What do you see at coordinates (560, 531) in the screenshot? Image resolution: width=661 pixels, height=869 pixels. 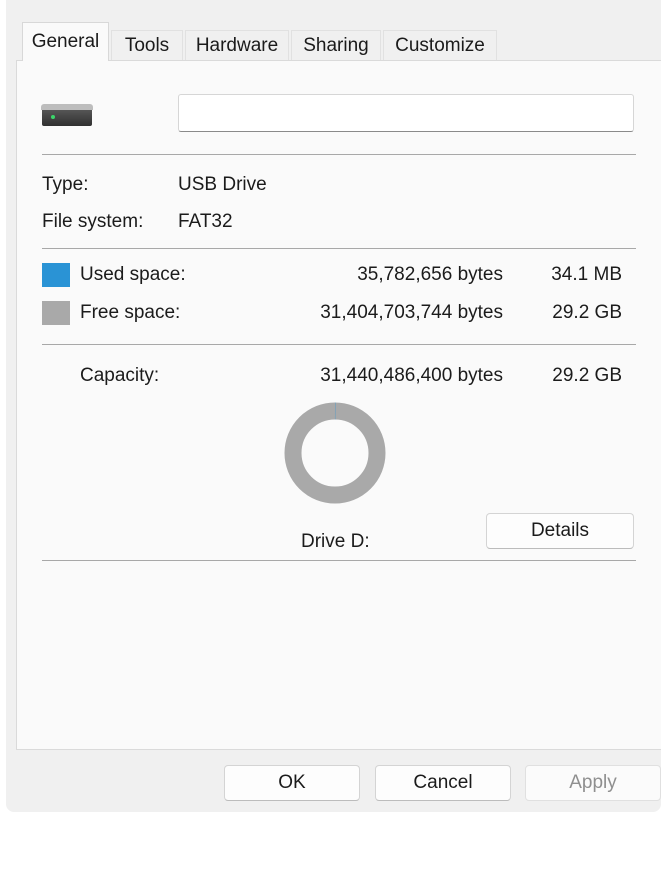 I see `details-button: Details` at bounding box center [560, 531].